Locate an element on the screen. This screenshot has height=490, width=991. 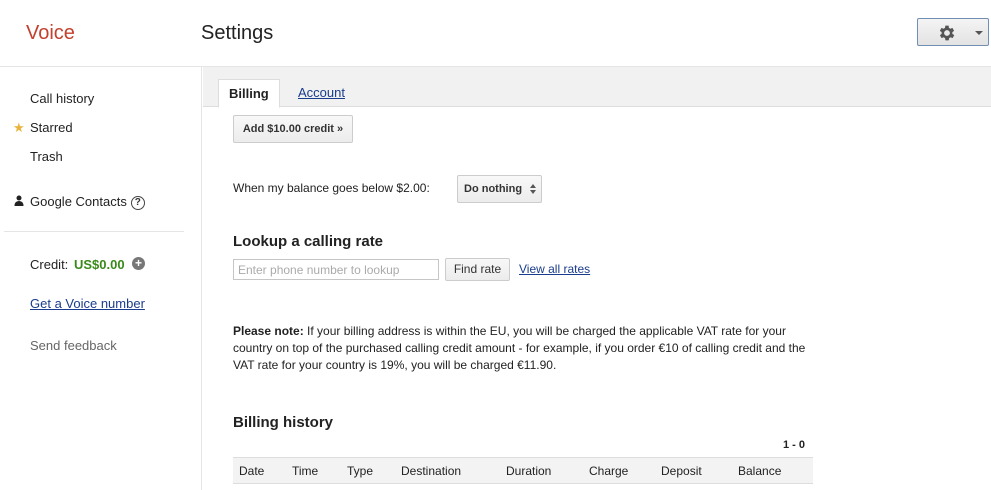
column-header: Type is located at coordinates (360, 471).